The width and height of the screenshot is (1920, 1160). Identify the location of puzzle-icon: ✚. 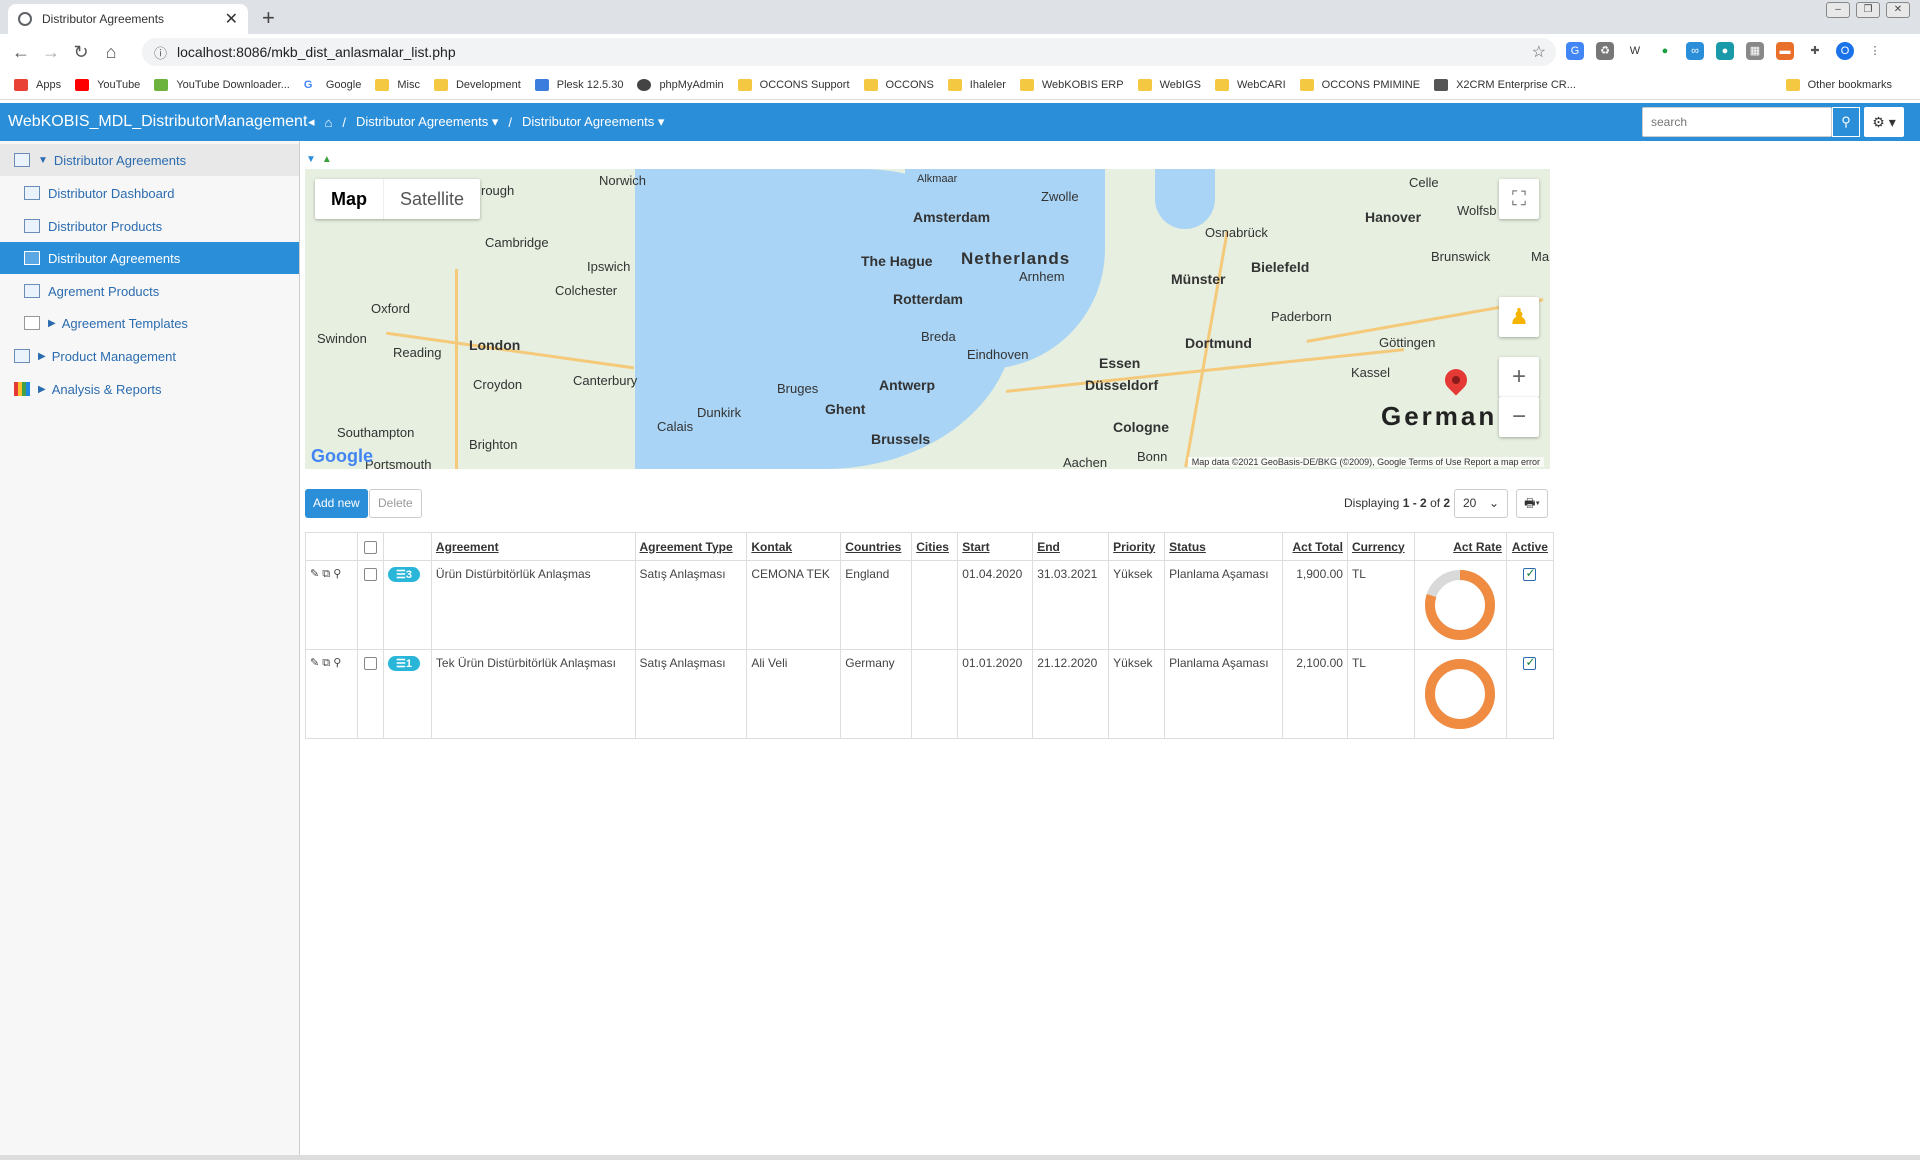
(1815, 51).